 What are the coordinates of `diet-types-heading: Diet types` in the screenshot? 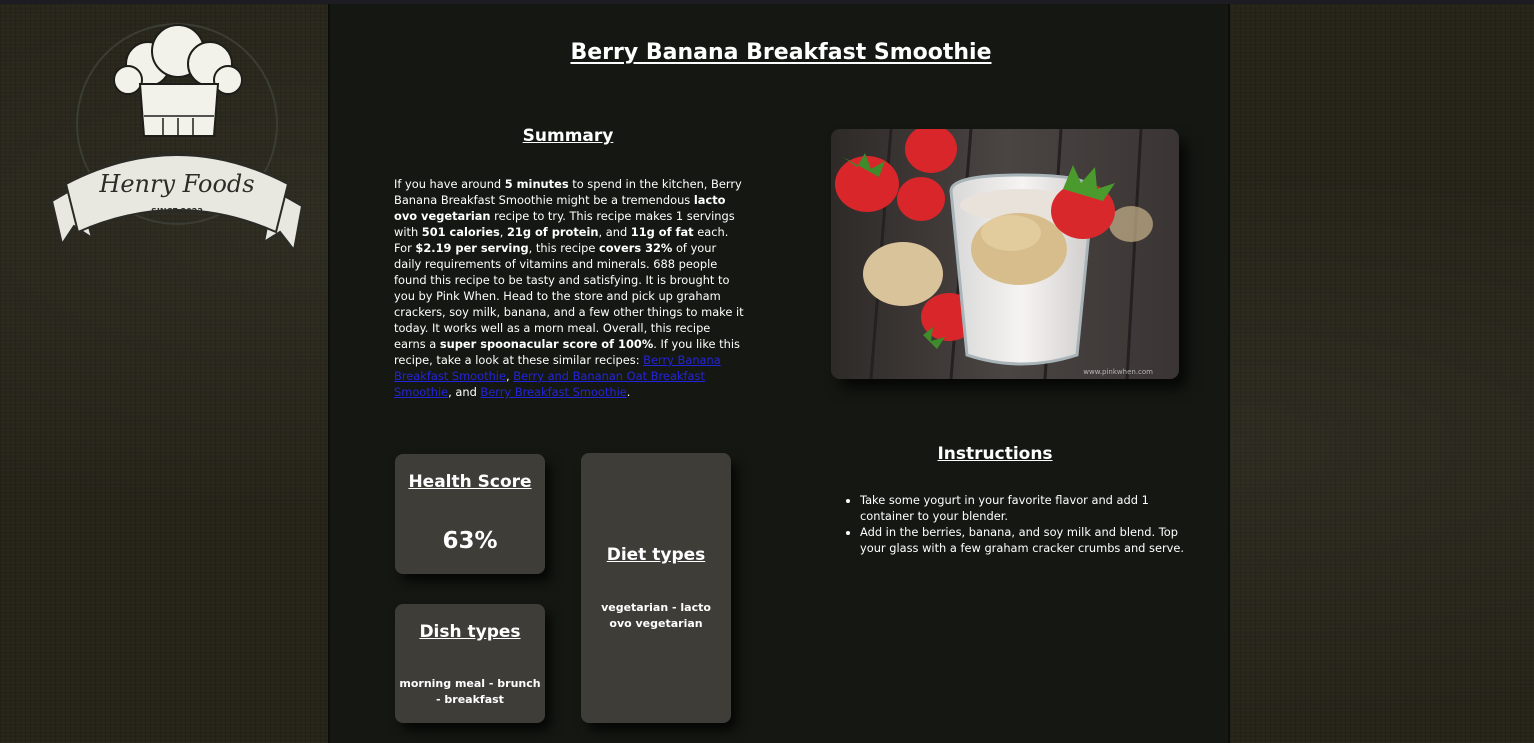 It's located at (656, 555).